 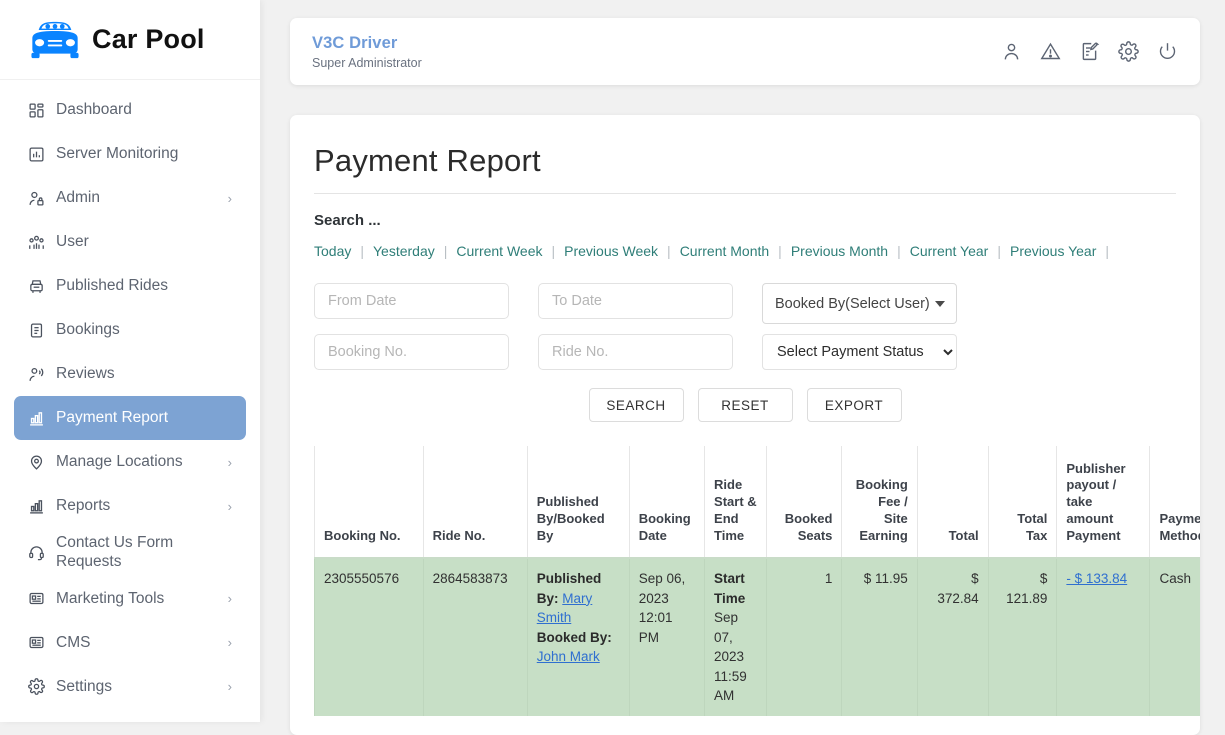 I want to click on col-booking-no: Booking No., so click(x=369, y=502).